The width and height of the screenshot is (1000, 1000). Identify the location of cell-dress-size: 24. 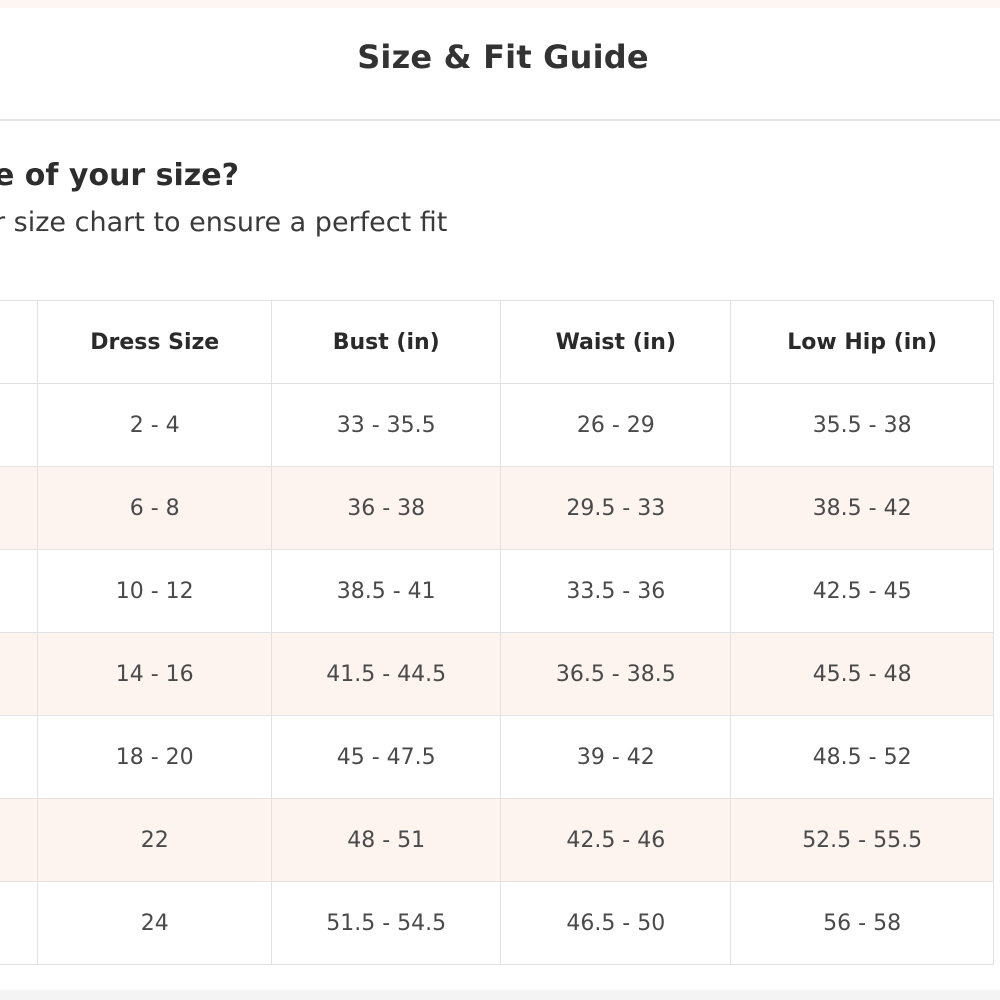
(155, 923).